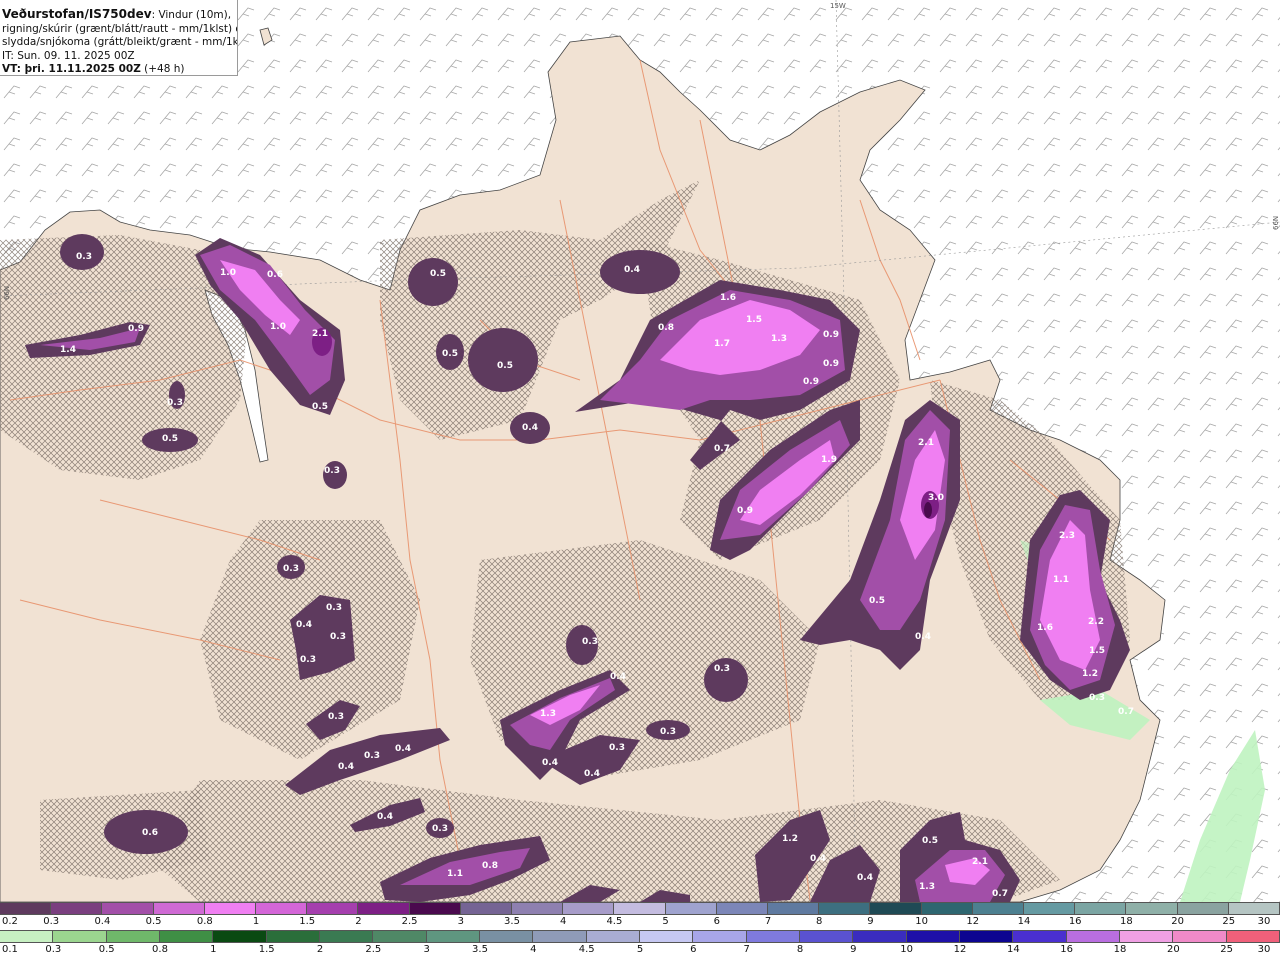 The height and width of the screenshot is (958, 1280). Describe the element at coordinates (829, 460) in the screenshot. I see `precip-label: 1.9` at that location.